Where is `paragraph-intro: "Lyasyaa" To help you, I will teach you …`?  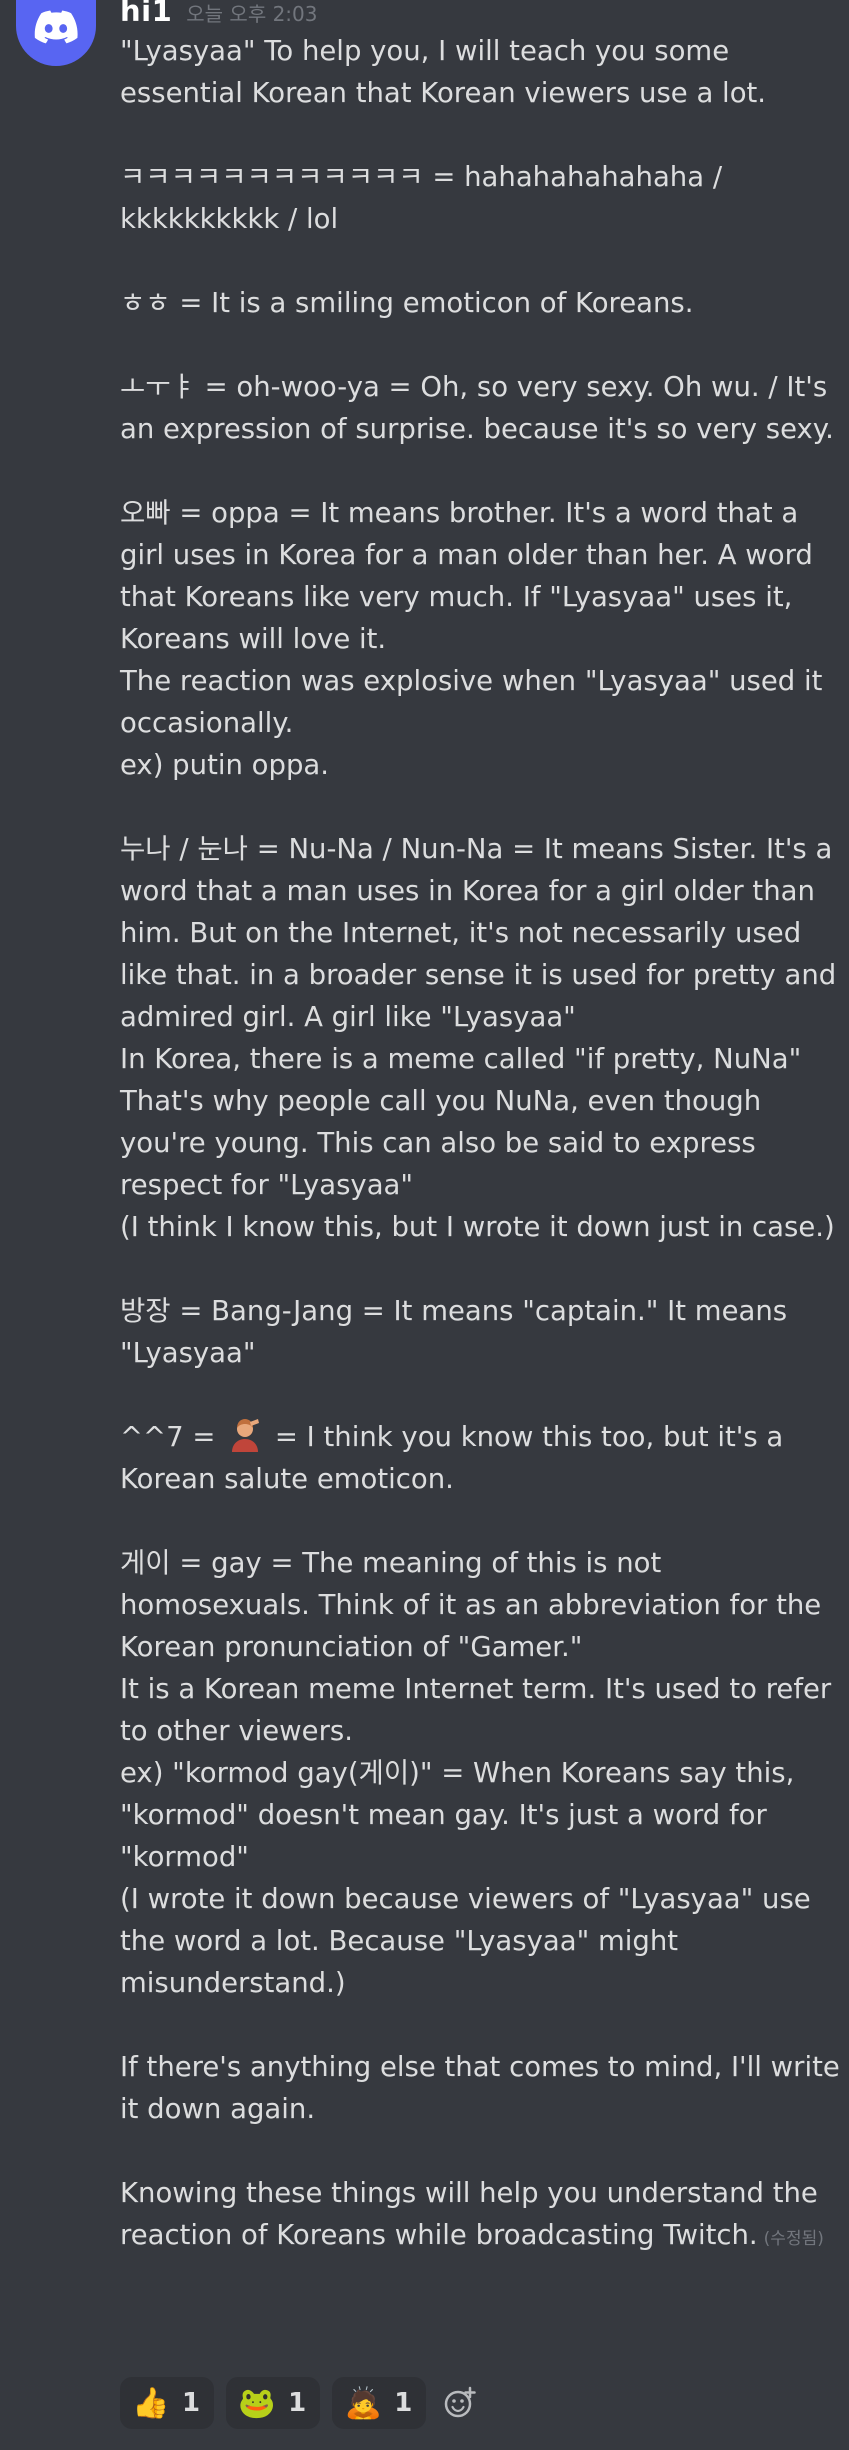
paragraph-intro: "Lyasyaa" To help you, I will teach you … is located at coordinates (443, 72).